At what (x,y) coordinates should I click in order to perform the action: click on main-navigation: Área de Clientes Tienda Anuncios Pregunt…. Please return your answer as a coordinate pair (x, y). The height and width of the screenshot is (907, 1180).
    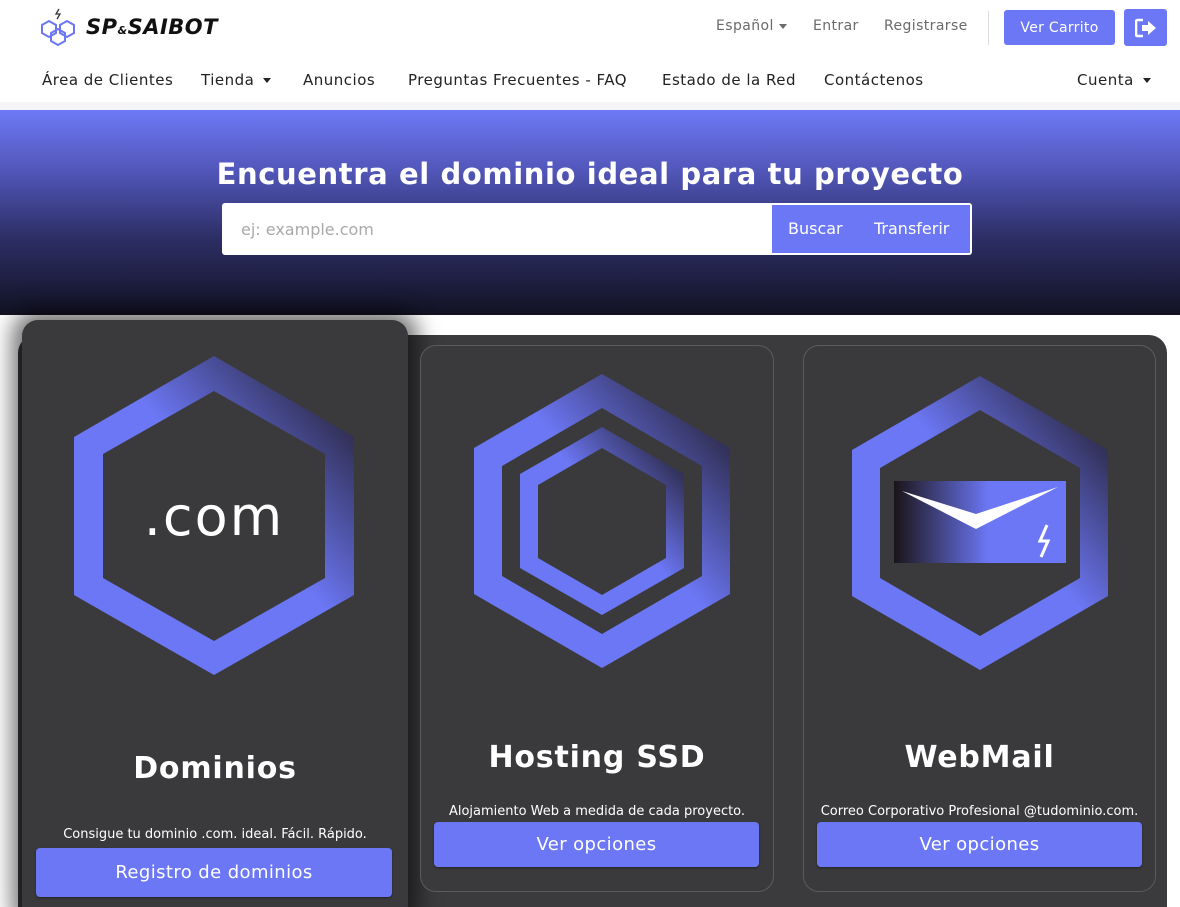
    Looking at the image, I should click on (590, 81).